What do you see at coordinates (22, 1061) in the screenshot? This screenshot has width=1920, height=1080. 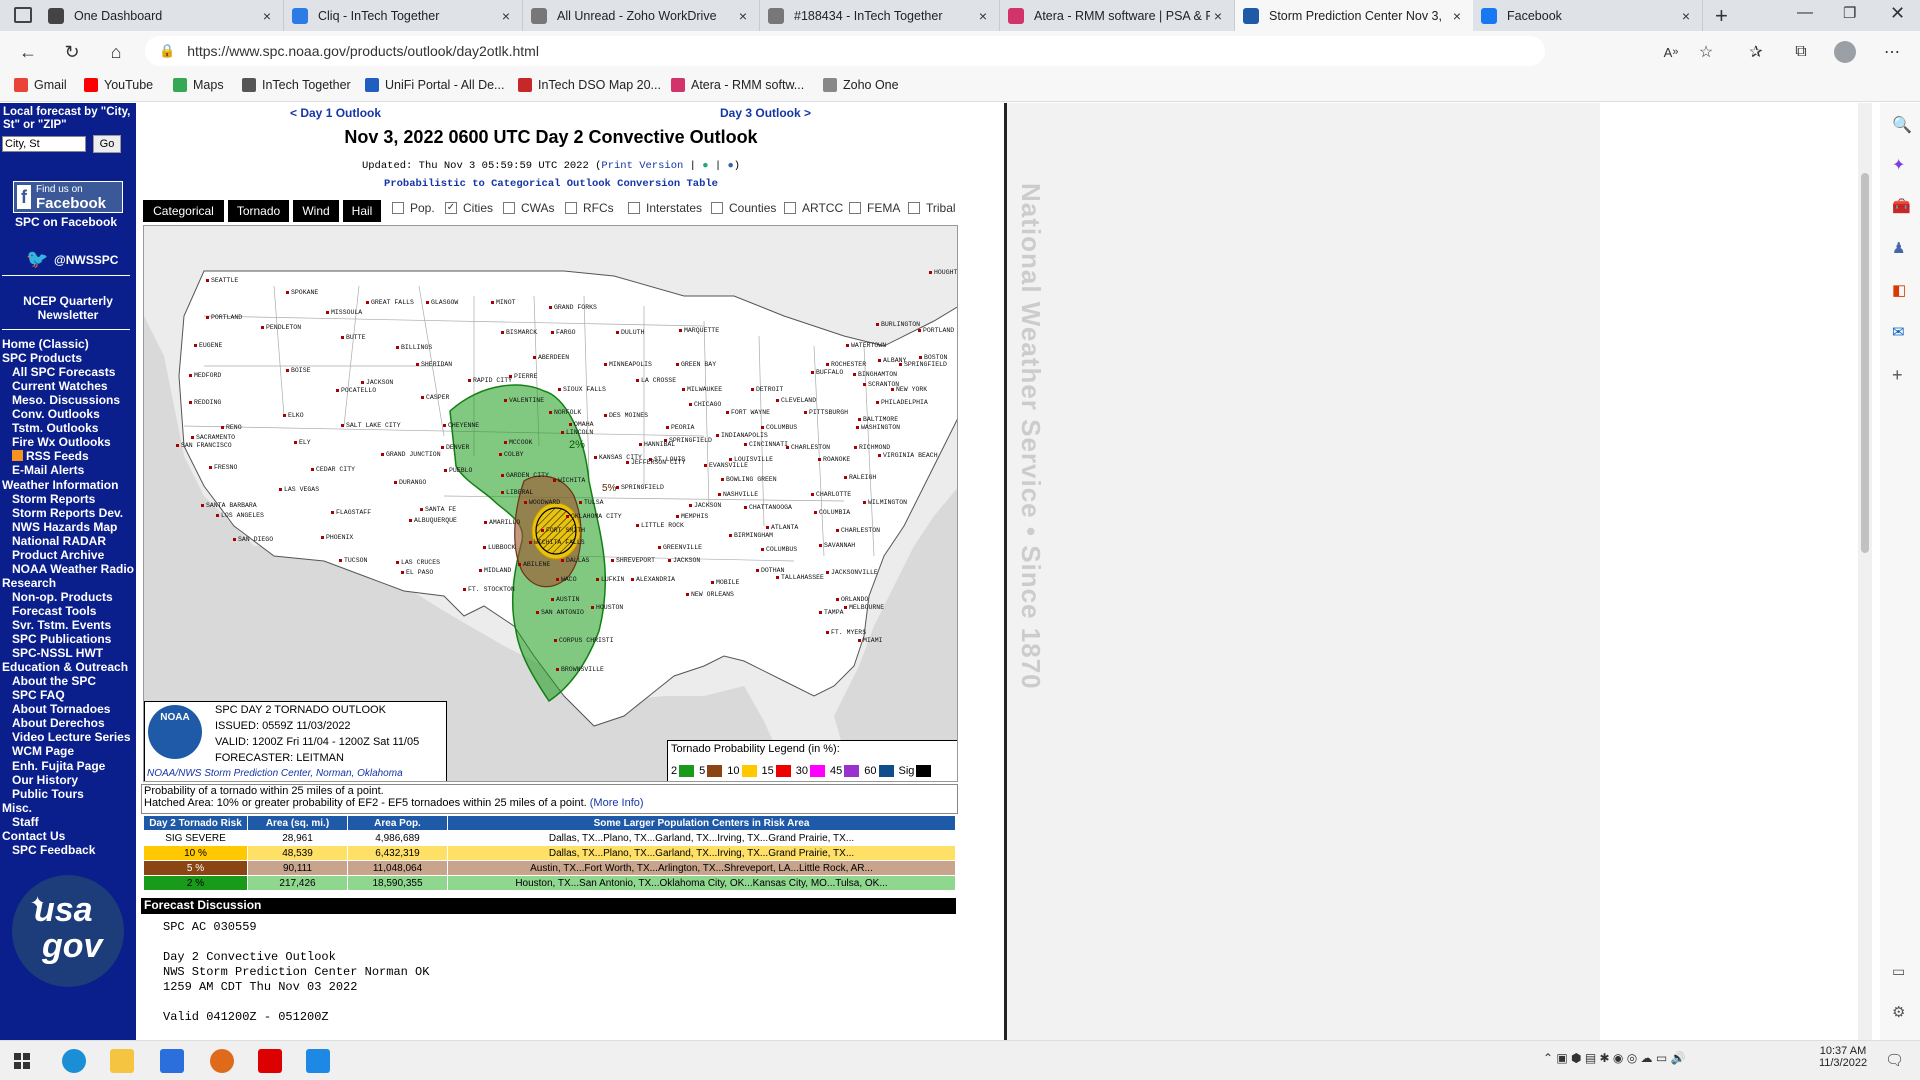 I see `start-icon` at bounding box center [22, 1061].